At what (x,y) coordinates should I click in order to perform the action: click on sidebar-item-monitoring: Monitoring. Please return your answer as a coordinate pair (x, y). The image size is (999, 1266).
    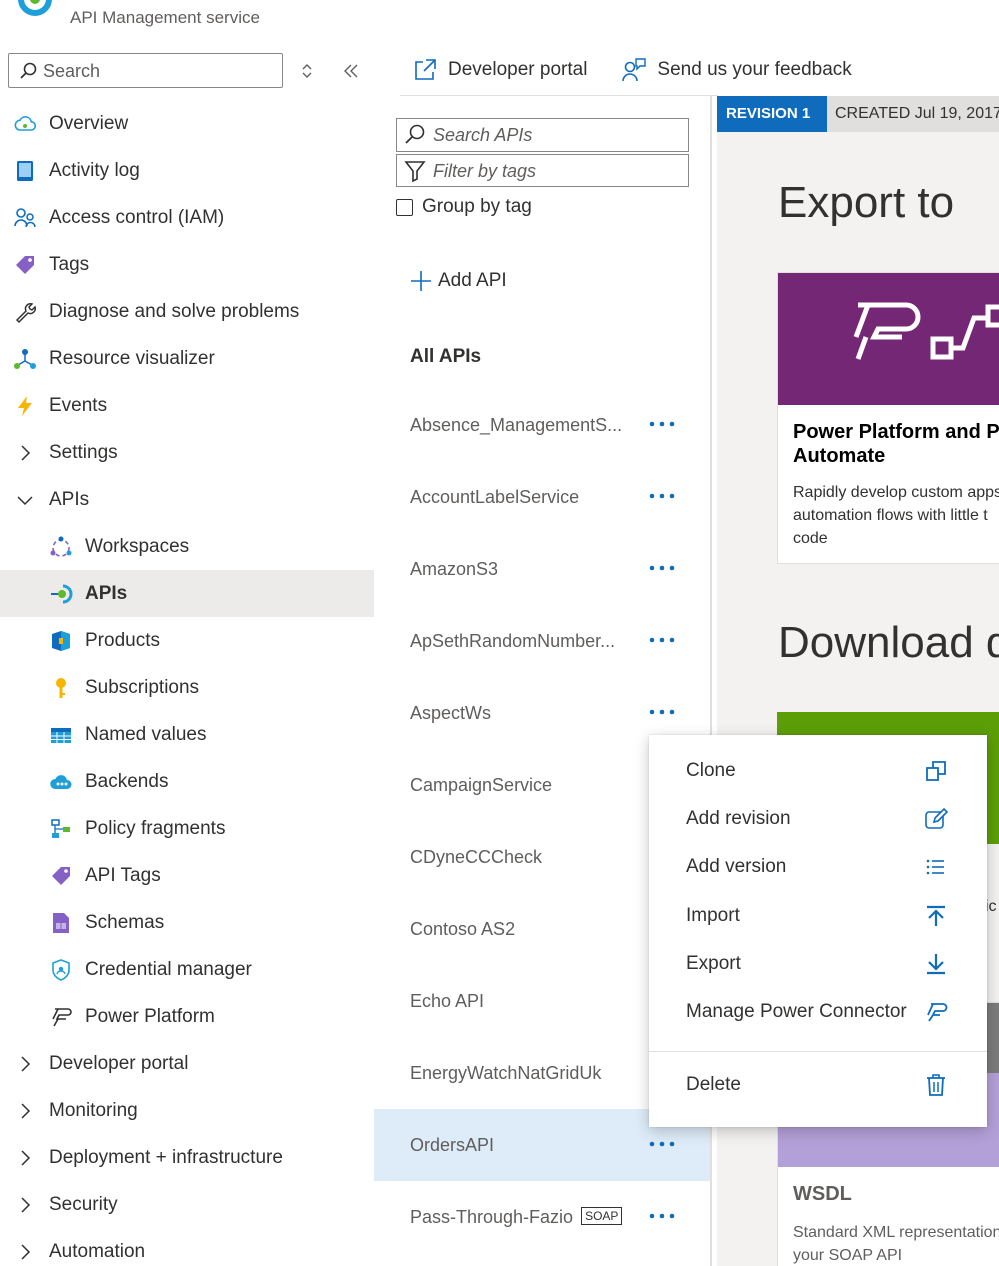
    Looking at the image, I should click on (187, 1110).